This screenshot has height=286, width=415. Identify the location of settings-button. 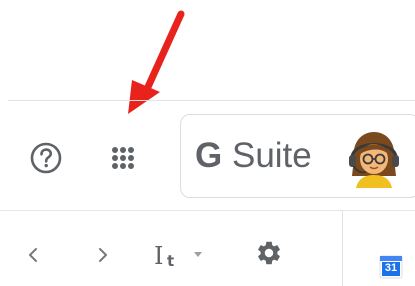
(269, 253).